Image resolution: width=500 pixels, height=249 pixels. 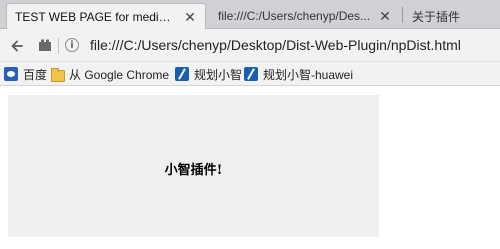 I want to click on baidu-paw-icon, so click(x=11, y=74).